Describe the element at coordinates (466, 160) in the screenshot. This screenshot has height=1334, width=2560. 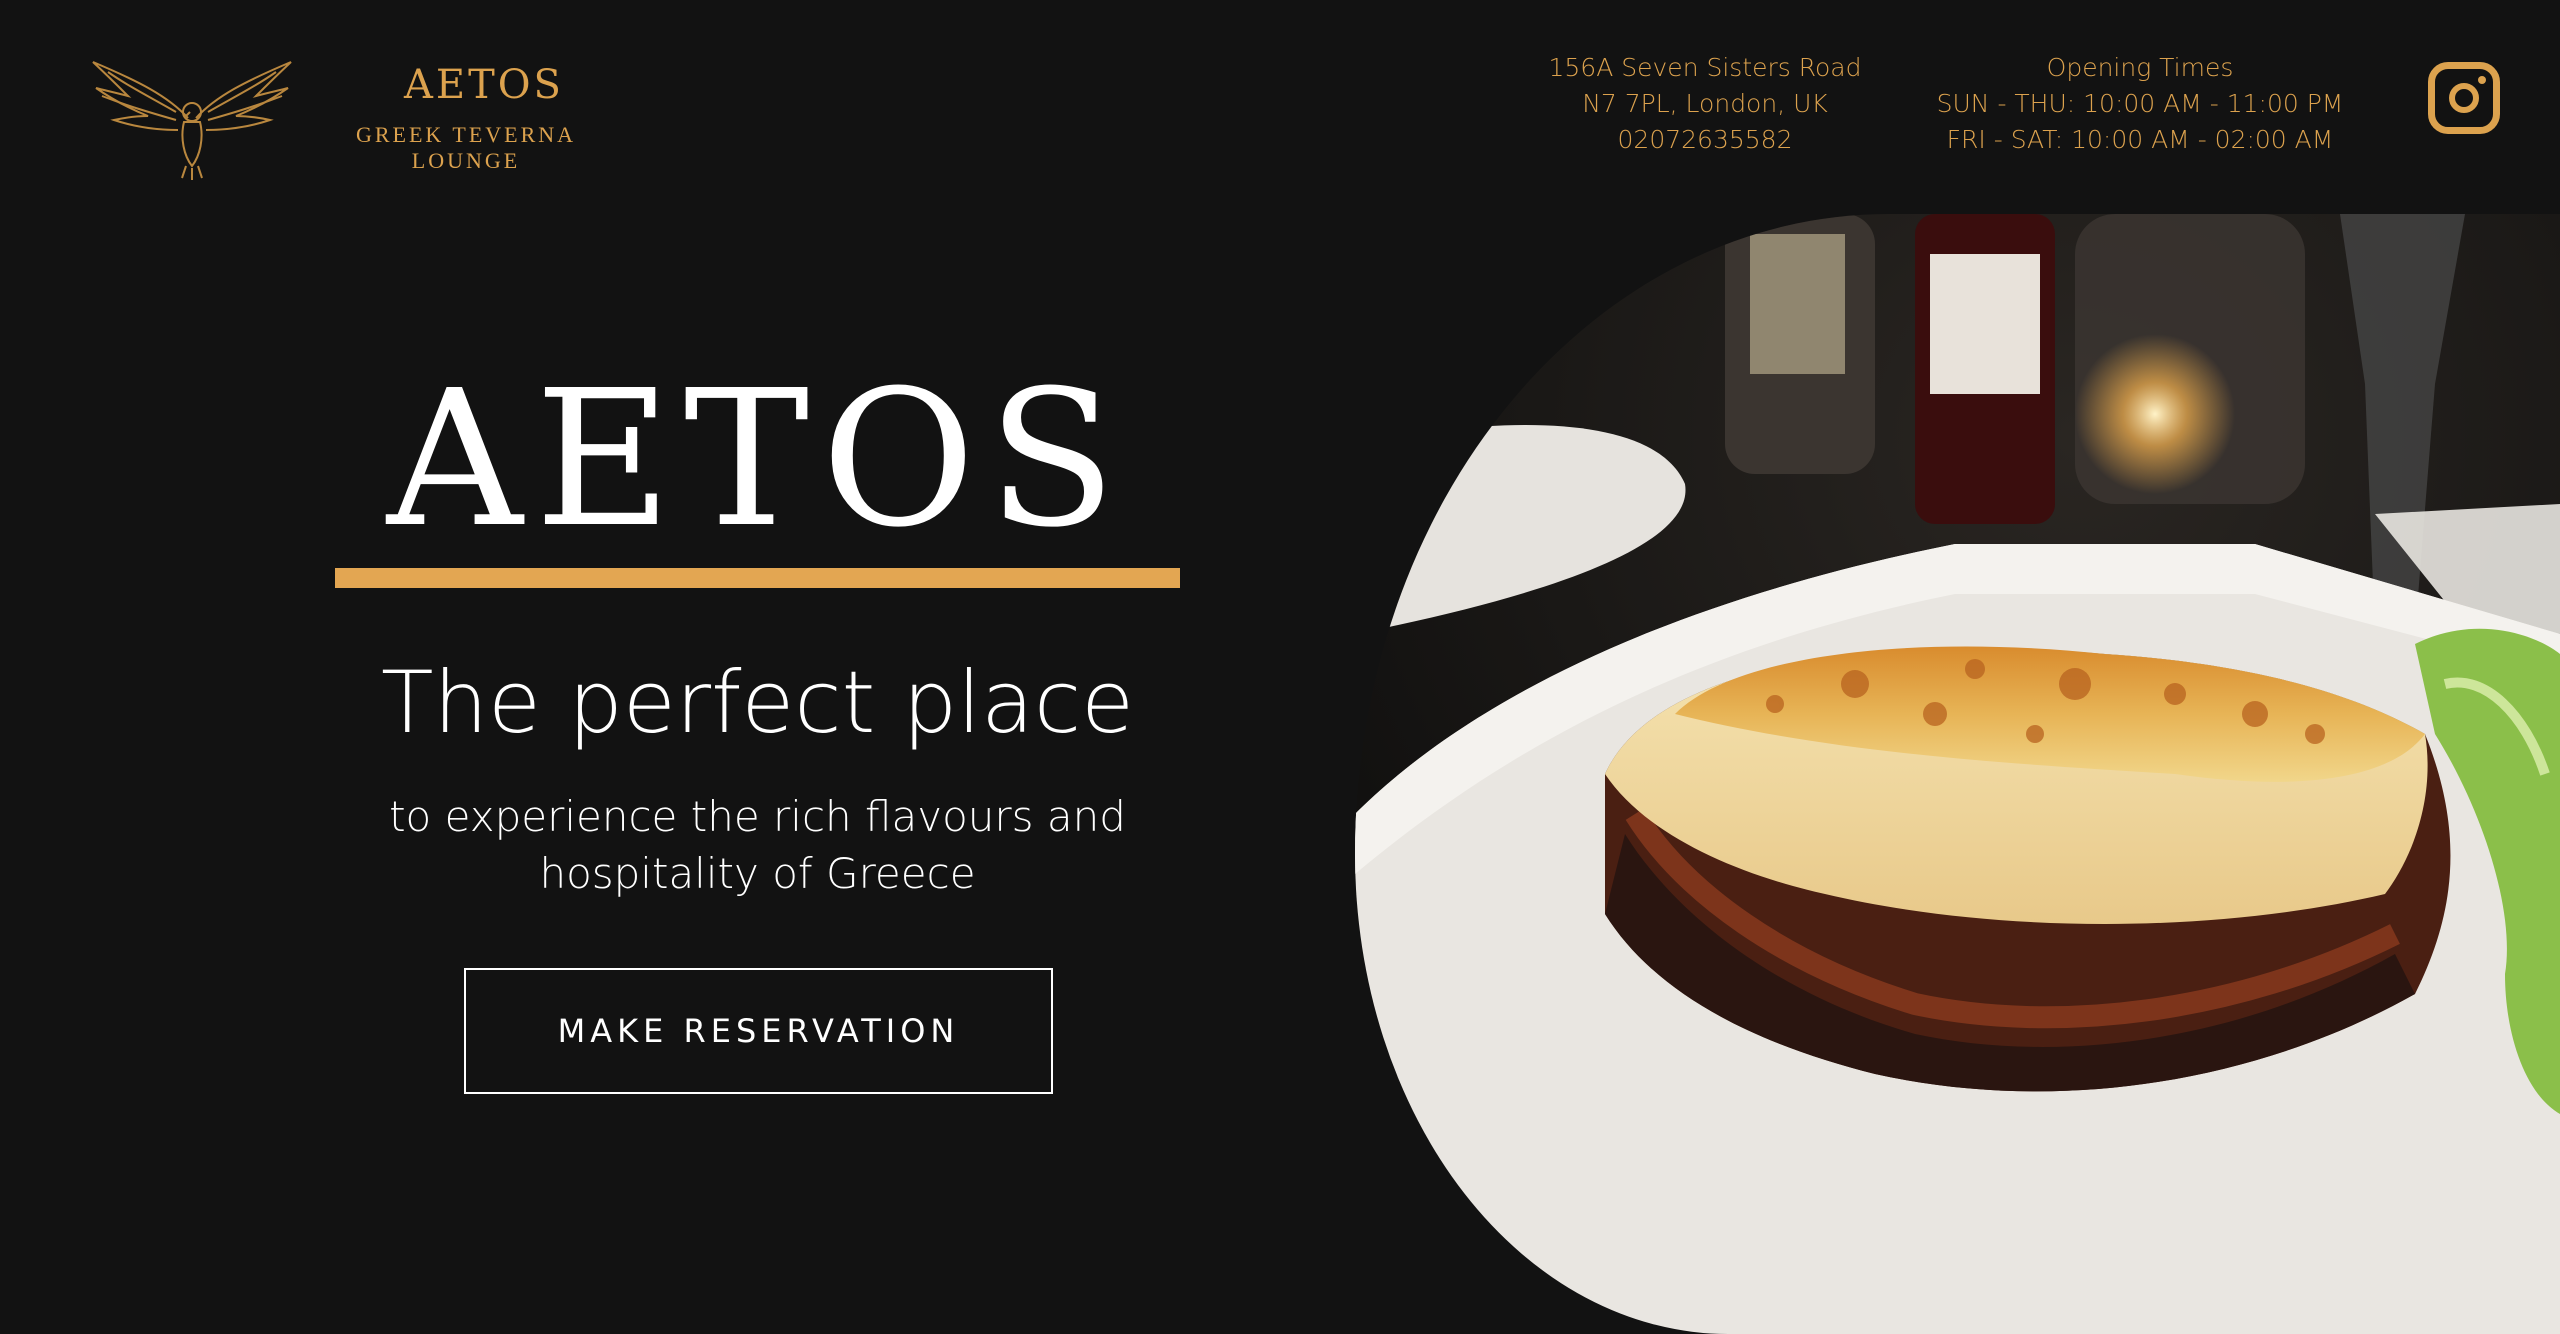
I see `logo-subtitle-line2: LOUNGE` at that location.